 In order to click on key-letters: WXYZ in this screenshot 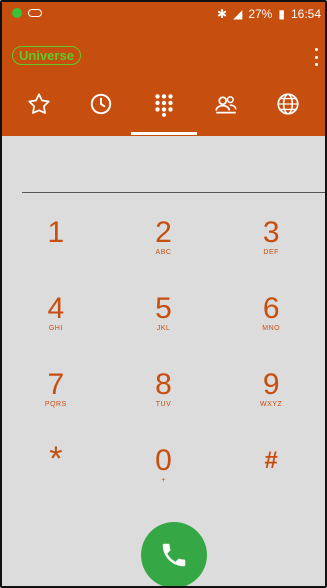, I will do `click(271, 404)`.